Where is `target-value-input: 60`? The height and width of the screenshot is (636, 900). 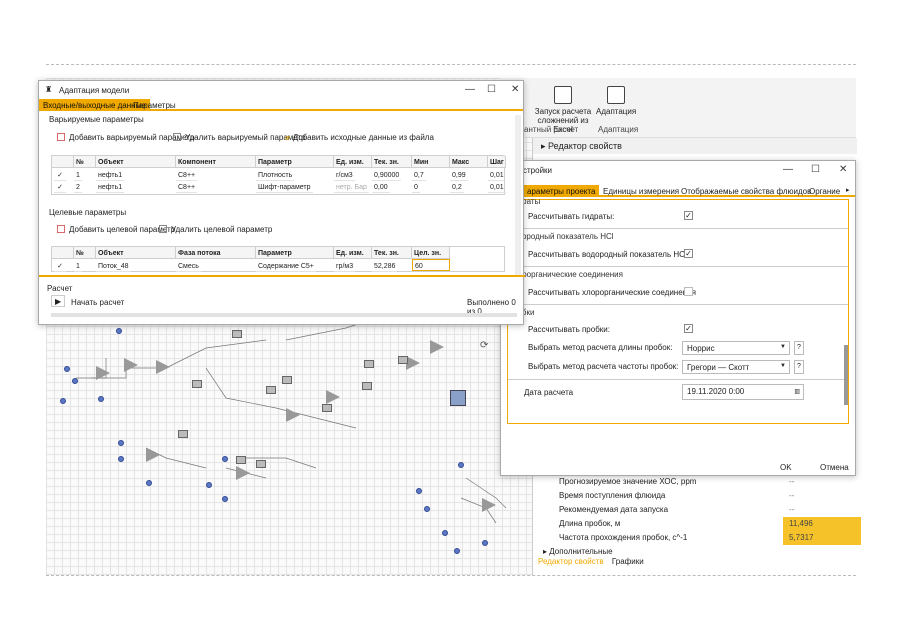 target-value-input: 60 is located at coordinates (431, 265).